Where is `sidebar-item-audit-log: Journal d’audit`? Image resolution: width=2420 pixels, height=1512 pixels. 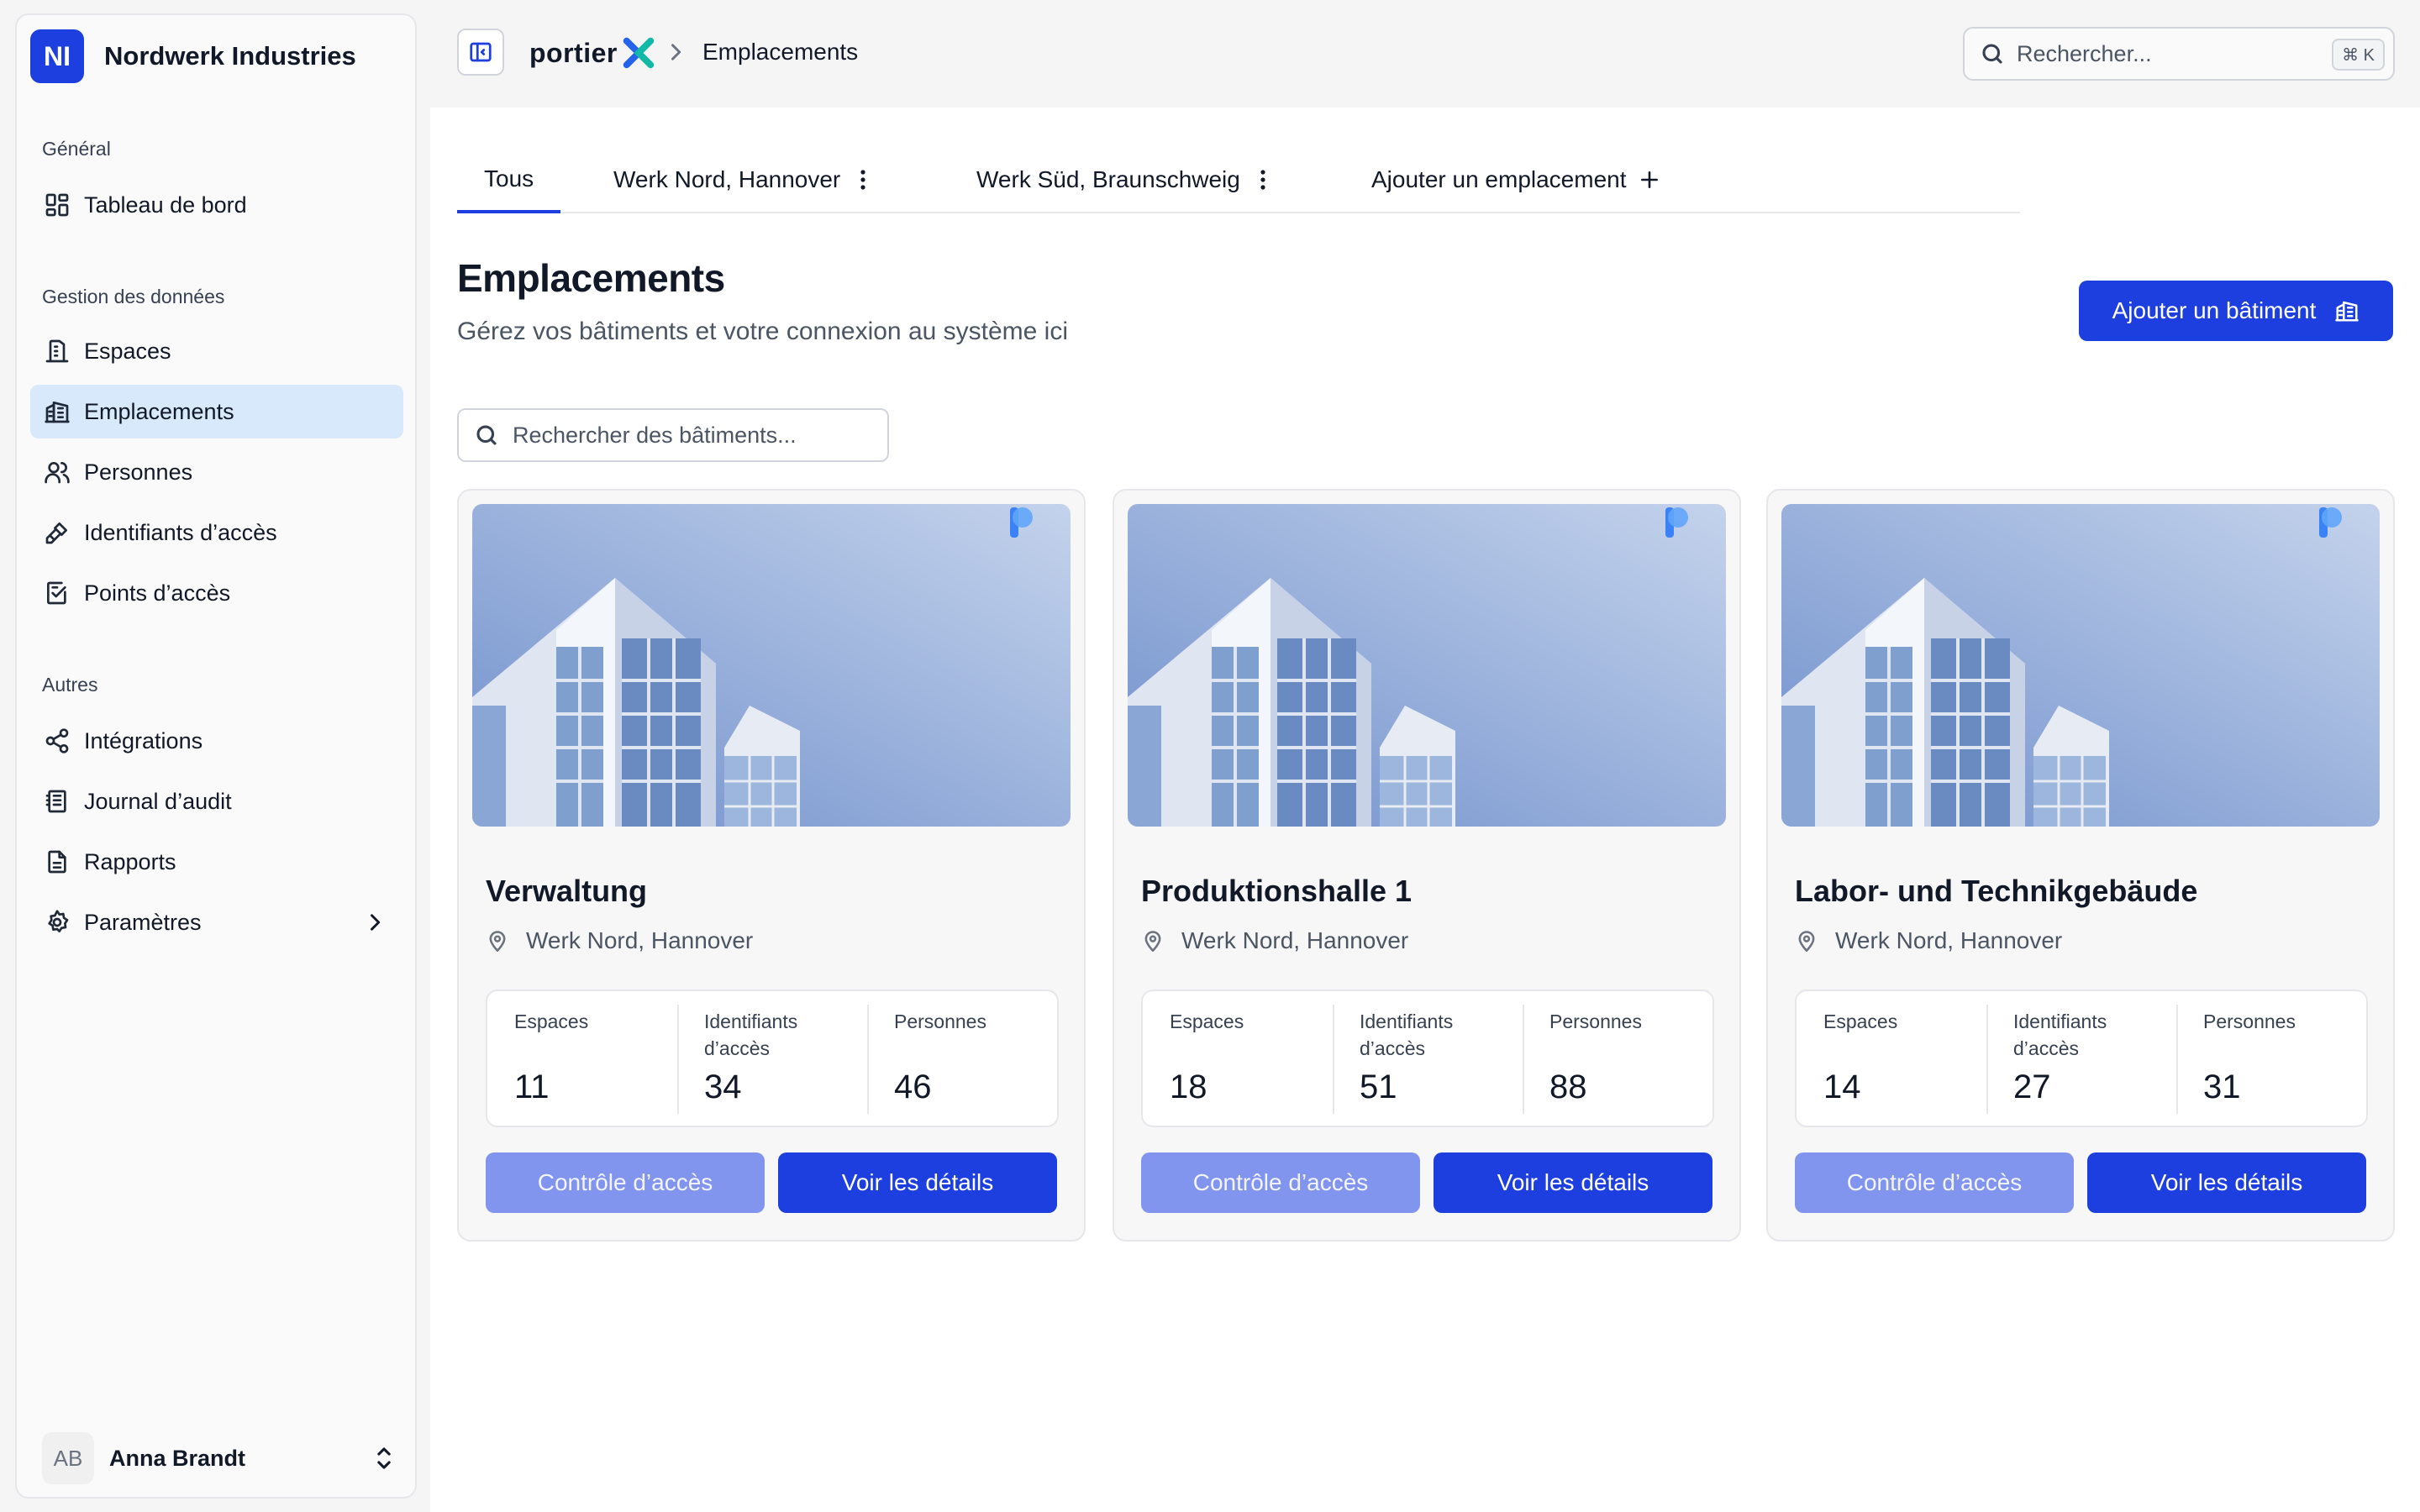 sidebar-item-audit-log: Journal d’audit is located at coordinates (217, 801).